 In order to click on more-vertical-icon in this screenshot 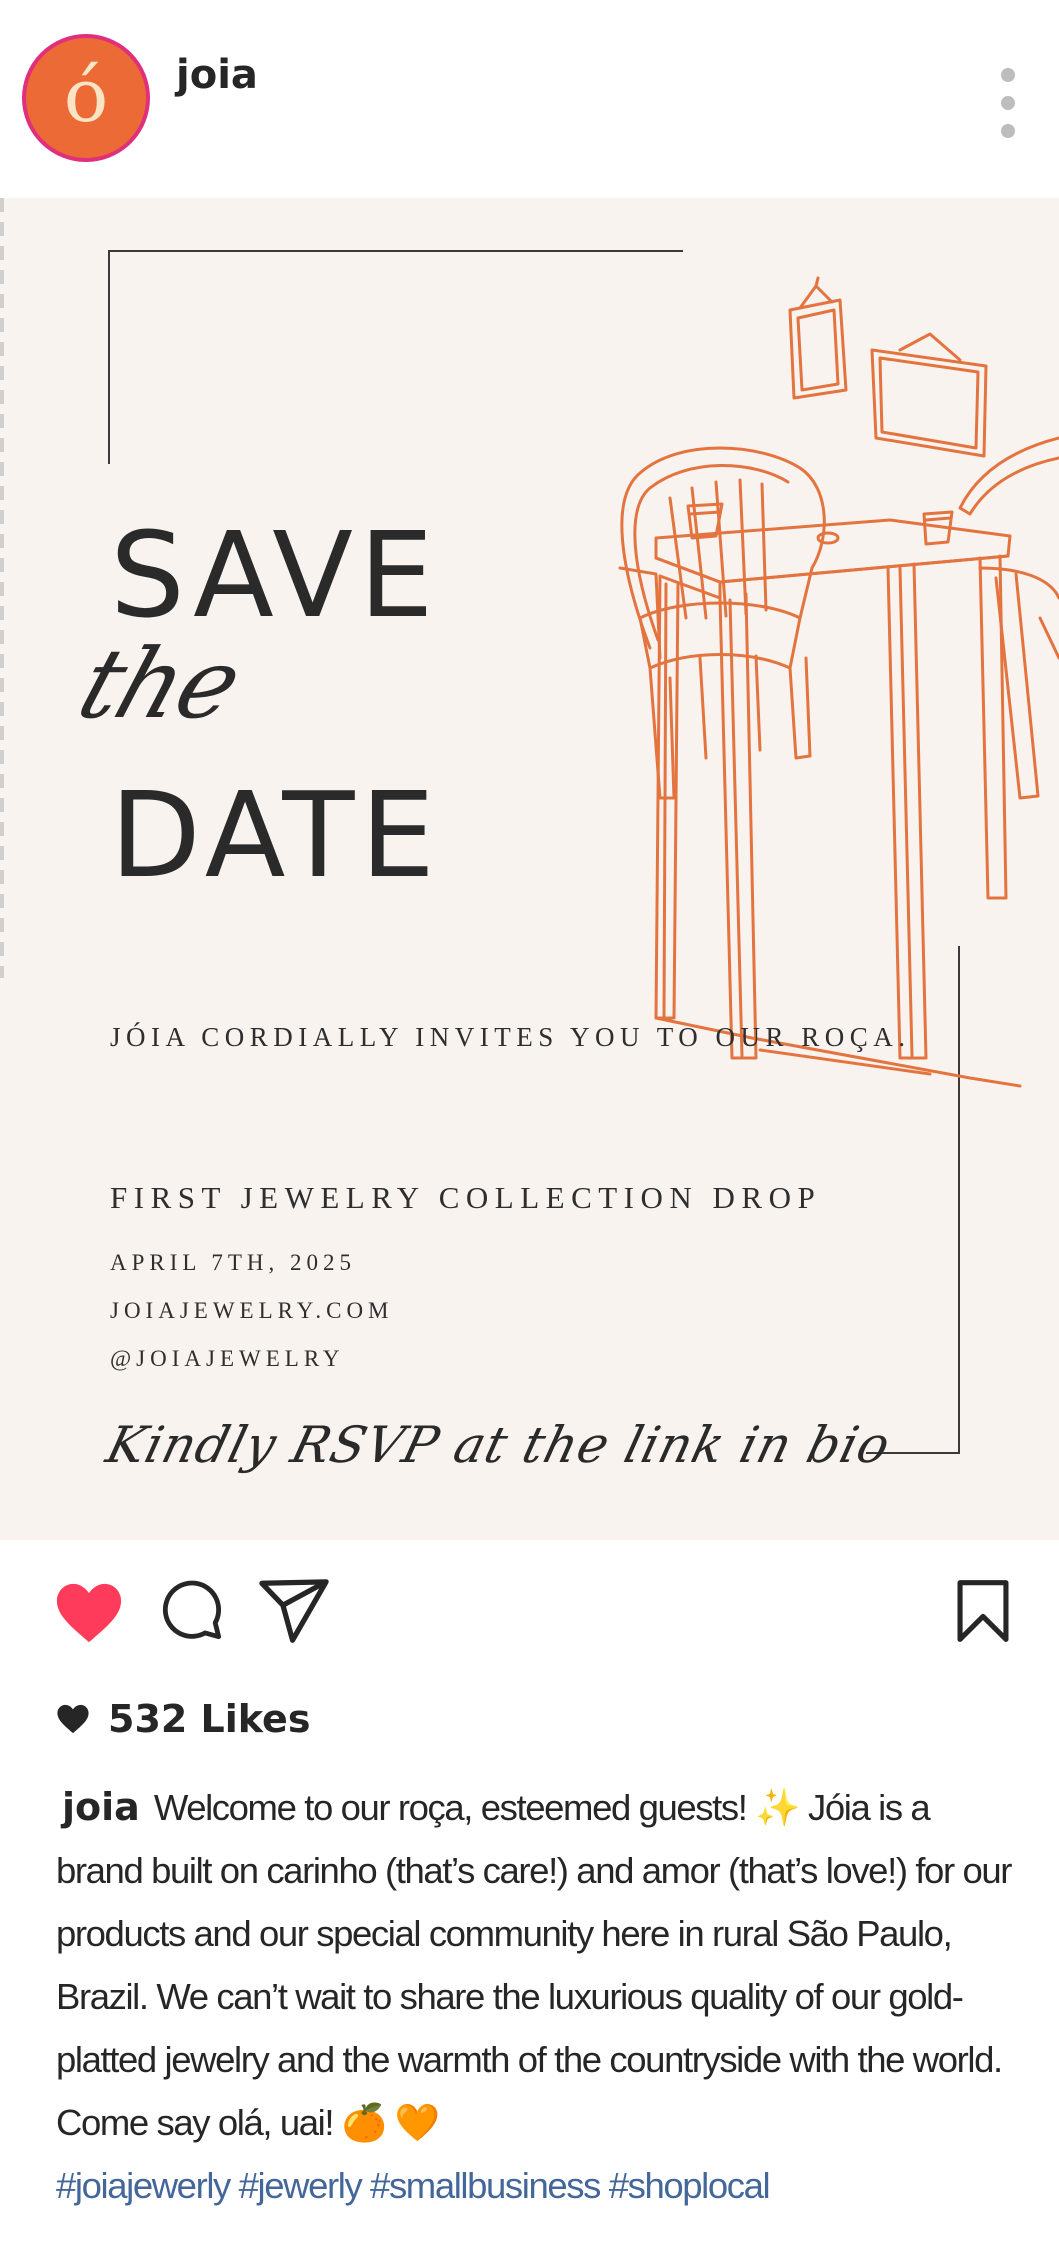, I will do `click(1008, 103)`.